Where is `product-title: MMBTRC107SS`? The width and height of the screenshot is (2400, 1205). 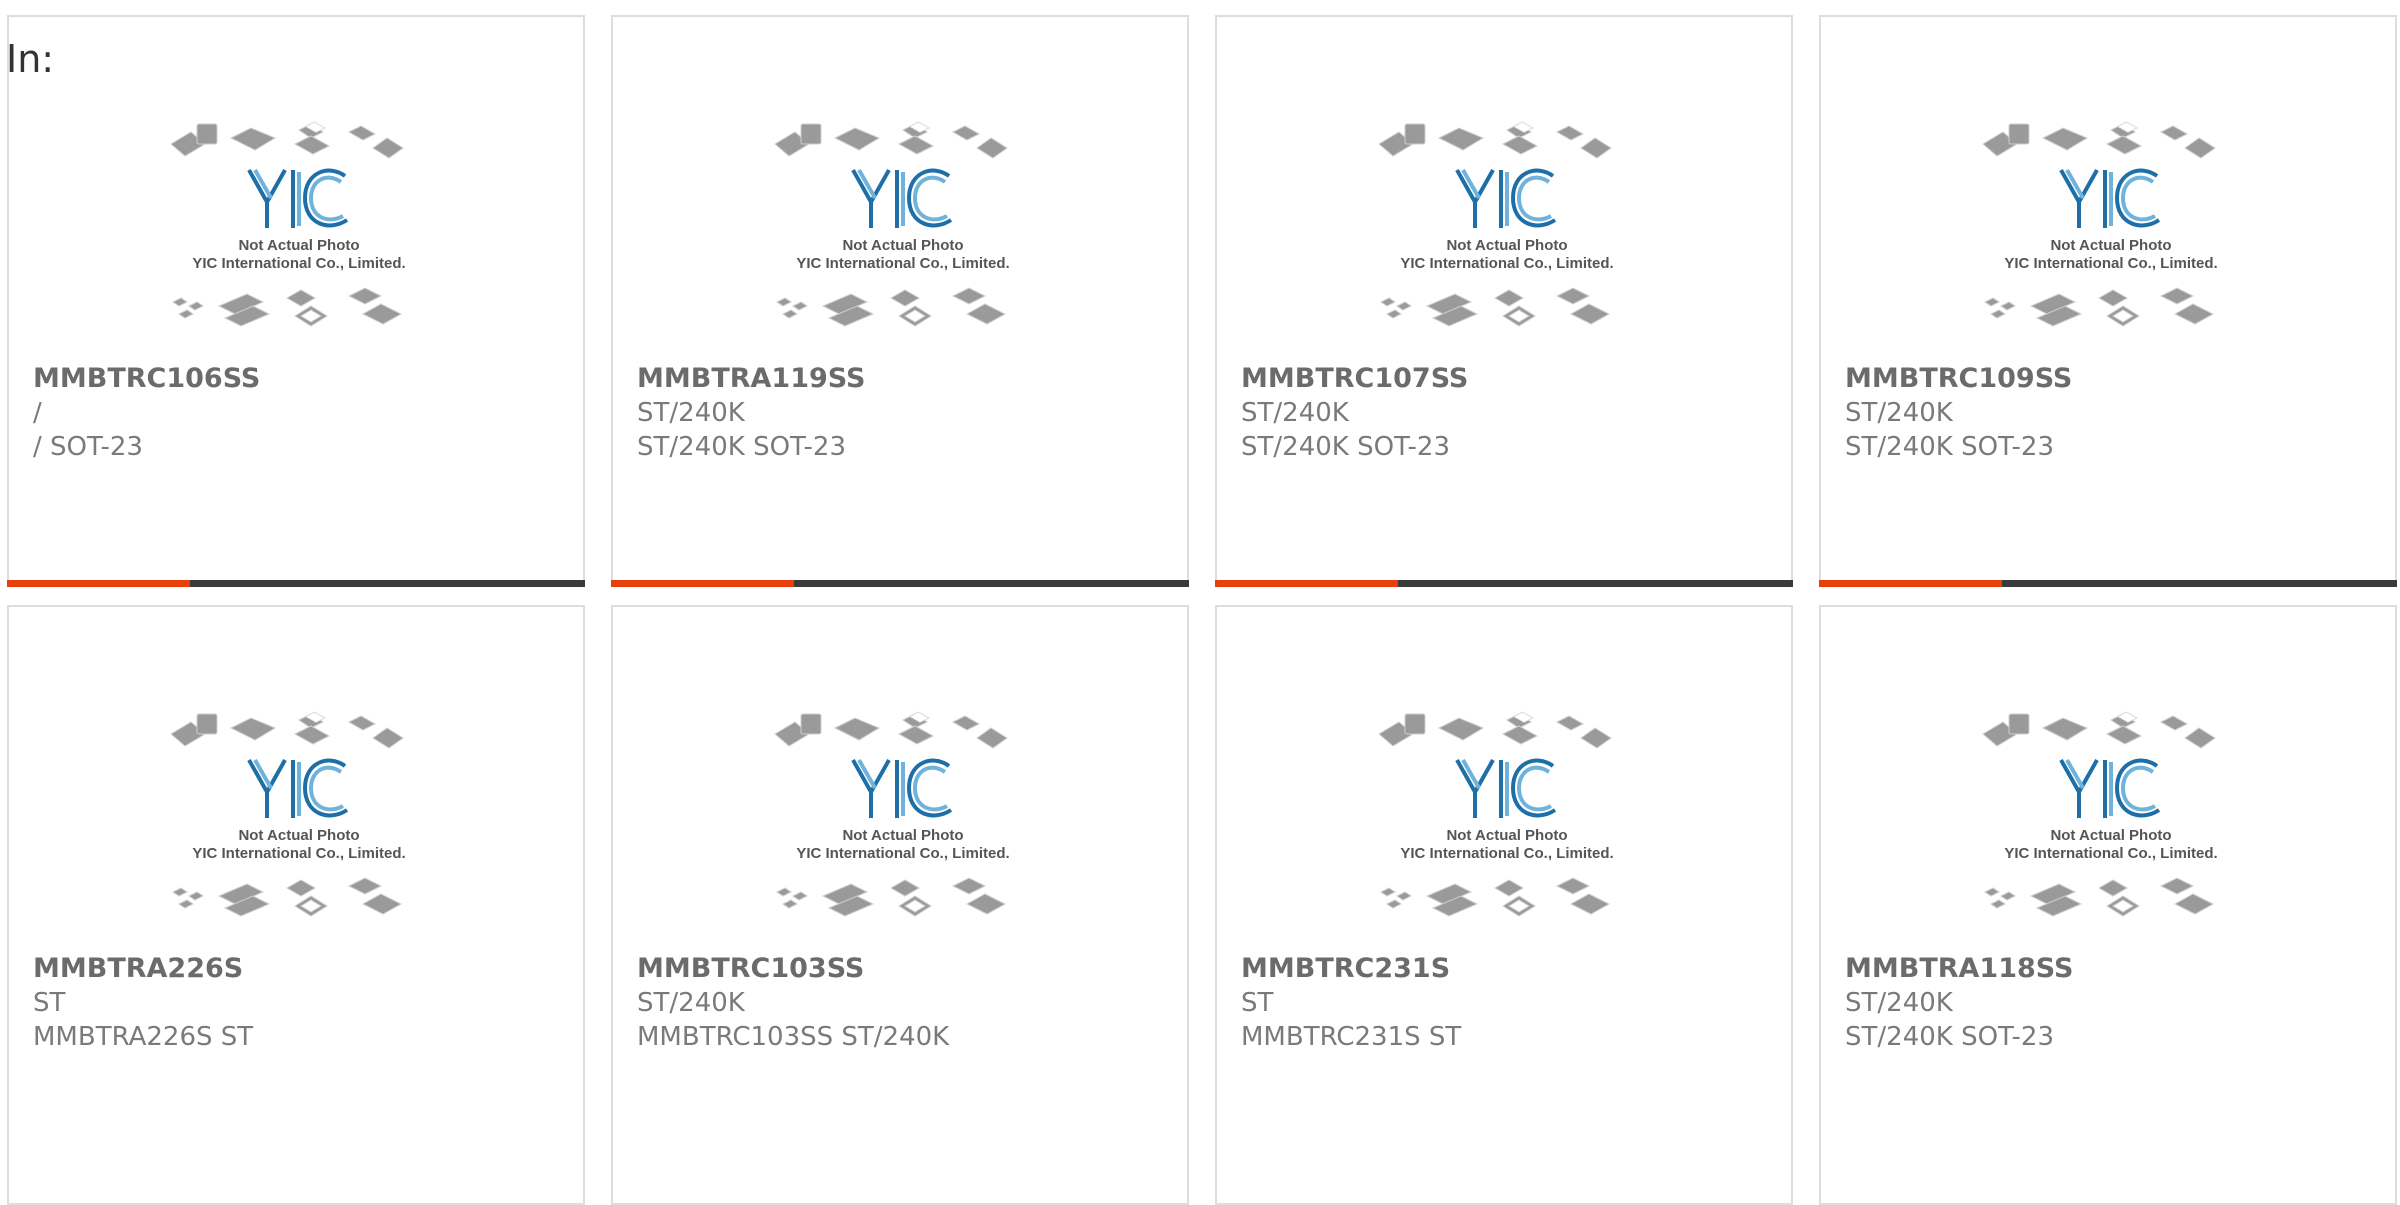 product-title: MMBTRC107SS is located at coordinates (1511, 379).